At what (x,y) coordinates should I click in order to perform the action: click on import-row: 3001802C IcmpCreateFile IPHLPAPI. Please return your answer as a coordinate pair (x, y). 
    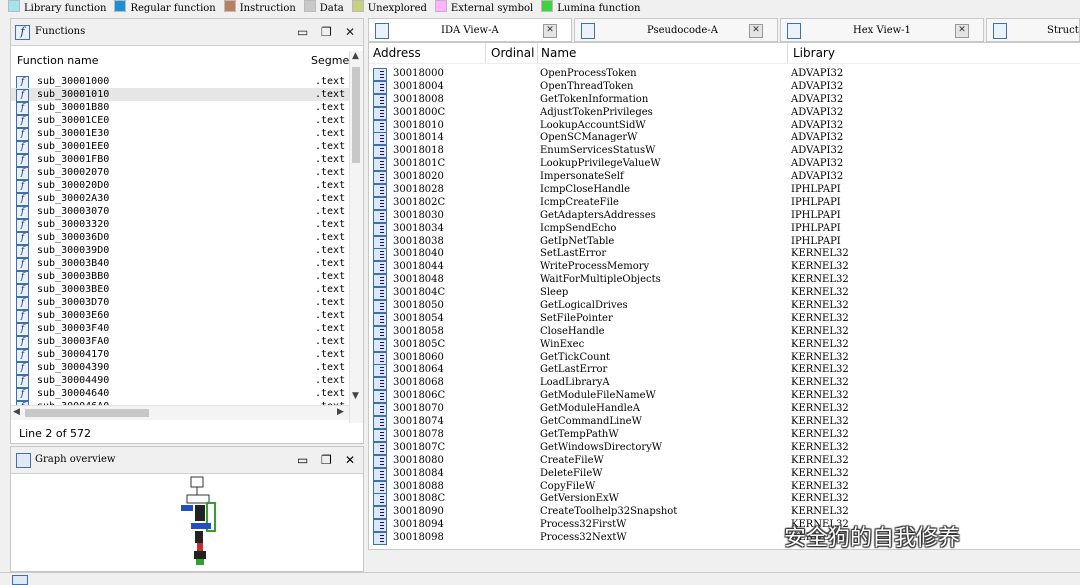
    Looking at the image, I should click on (724, 203).